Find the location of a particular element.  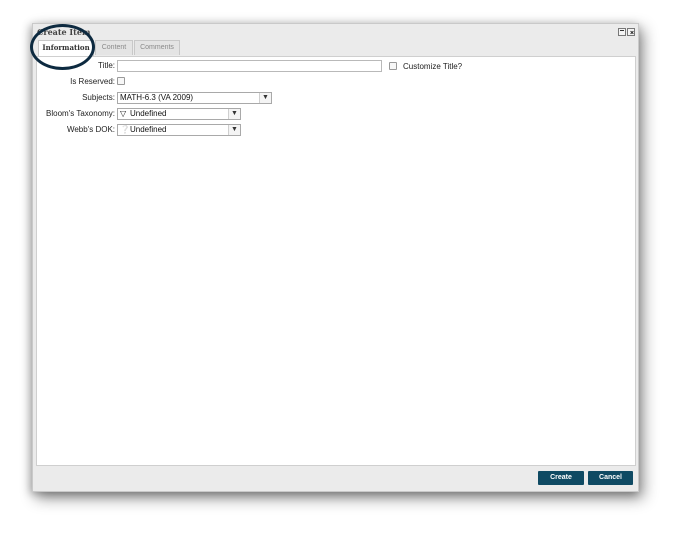

title-input is located at coordinates (249, 66).